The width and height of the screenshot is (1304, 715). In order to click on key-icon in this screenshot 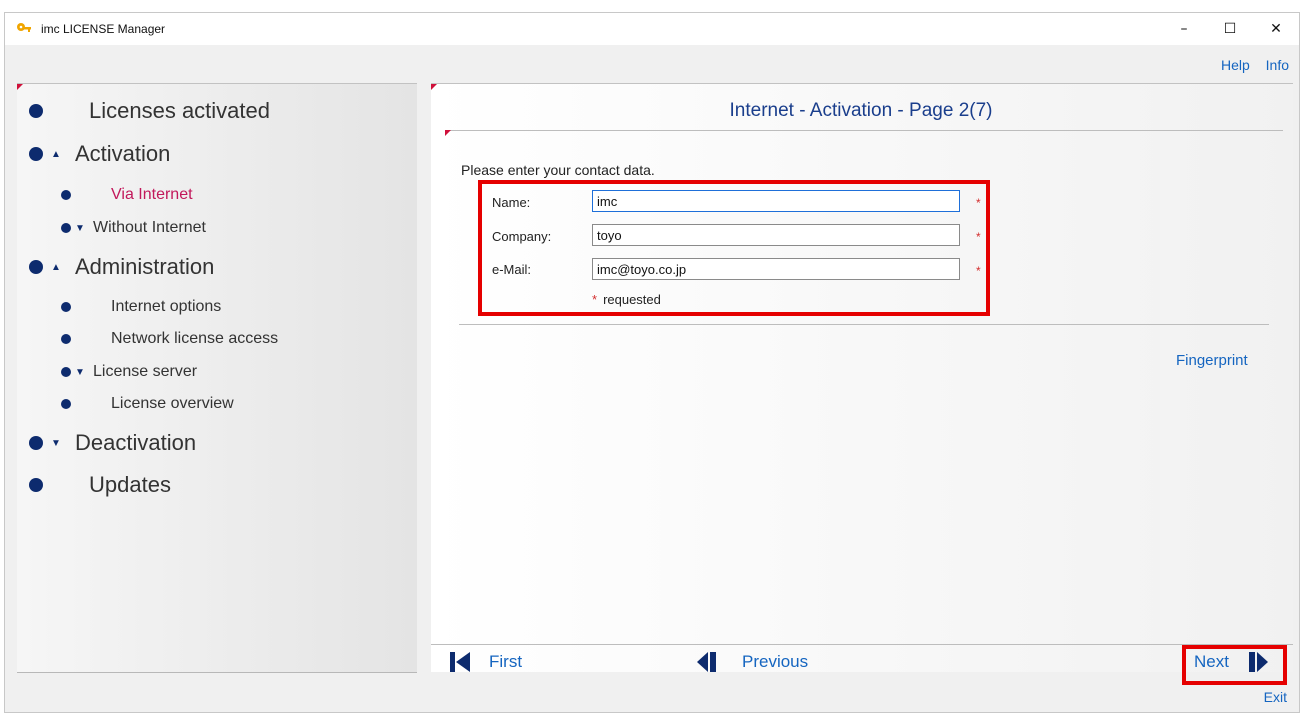, I will do `click(24, 27)`.